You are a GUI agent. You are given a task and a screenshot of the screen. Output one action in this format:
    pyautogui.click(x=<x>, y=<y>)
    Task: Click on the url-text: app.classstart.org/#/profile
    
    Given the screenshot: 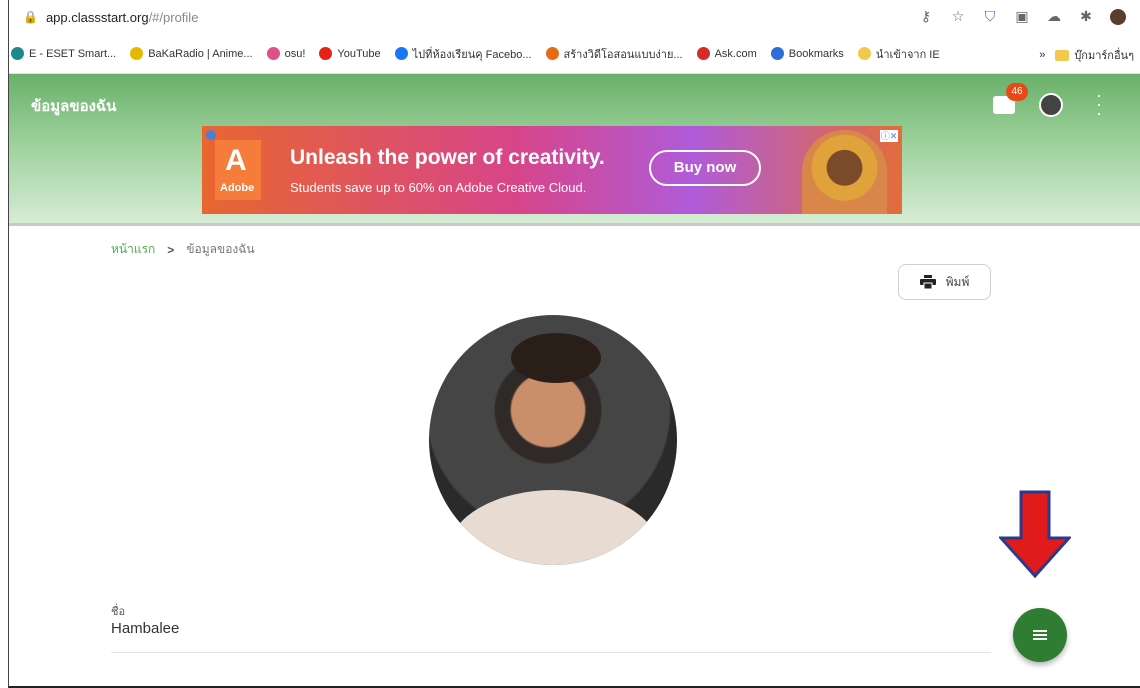 What is the action you would take?
    pyautogui.click(x=122, y=17)
    